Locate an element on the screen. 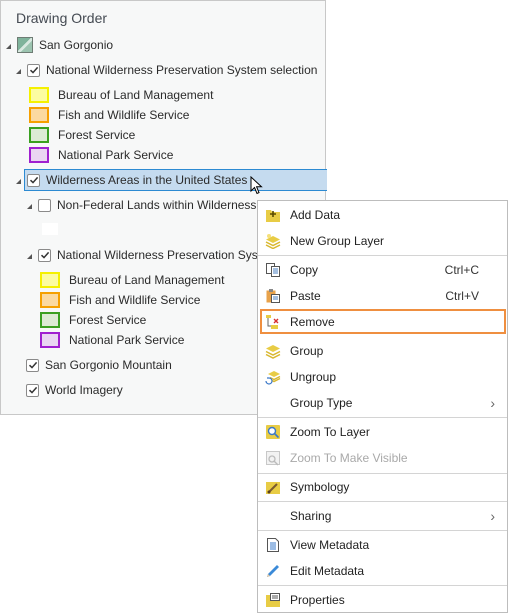 This screenshot has width=508, height=613. layer-label: San Gorgonio Mountain is located at coordinates (108, 365).